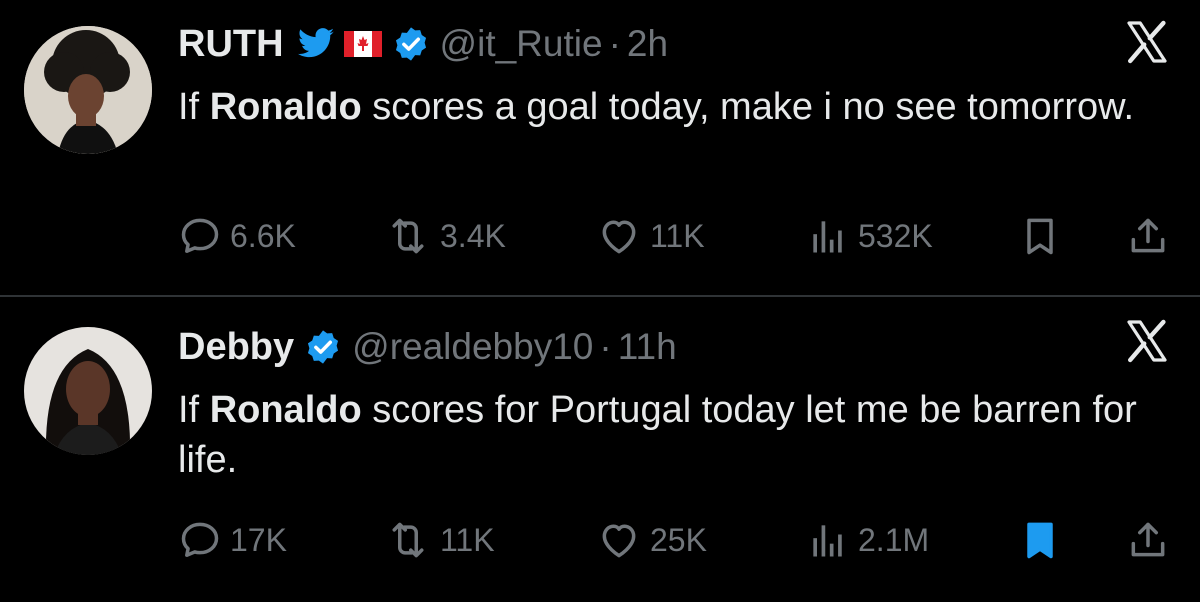  I want to click on retweet-button: 11K, so click(439, 540).